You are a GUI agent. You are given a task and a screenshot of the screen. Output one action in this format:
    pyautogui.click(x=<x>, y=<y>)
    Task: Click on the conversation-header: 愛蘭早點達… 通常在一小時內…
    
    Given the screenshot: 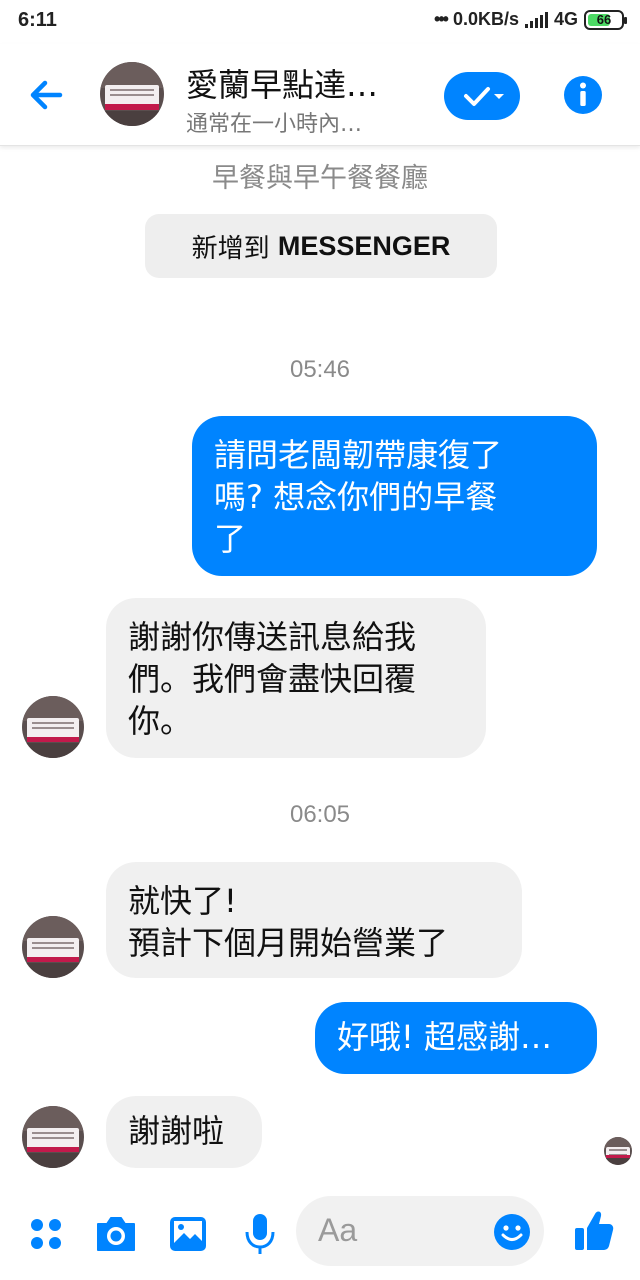 What is the action you would take?
    pyautogui.click(x=320, y=95)
    